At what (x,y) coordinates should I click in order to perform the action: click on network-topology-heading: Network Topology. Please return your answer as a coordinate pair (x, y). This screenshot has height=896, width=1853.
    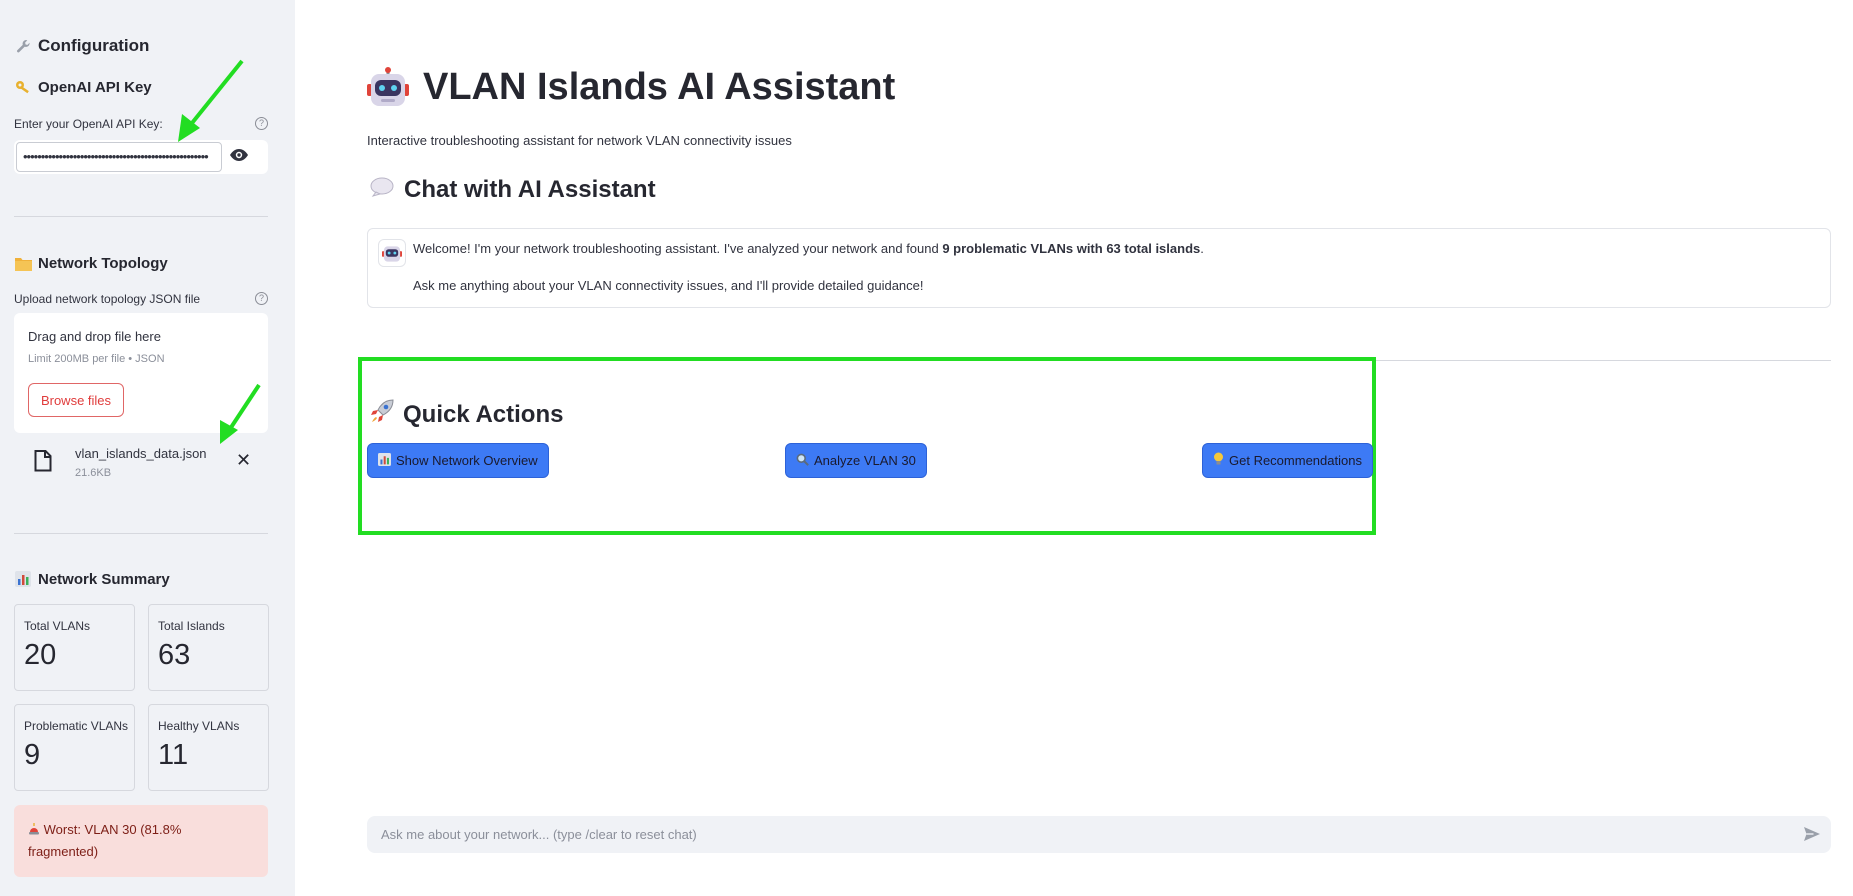
    Looking at the image, I should click on (91, 263).